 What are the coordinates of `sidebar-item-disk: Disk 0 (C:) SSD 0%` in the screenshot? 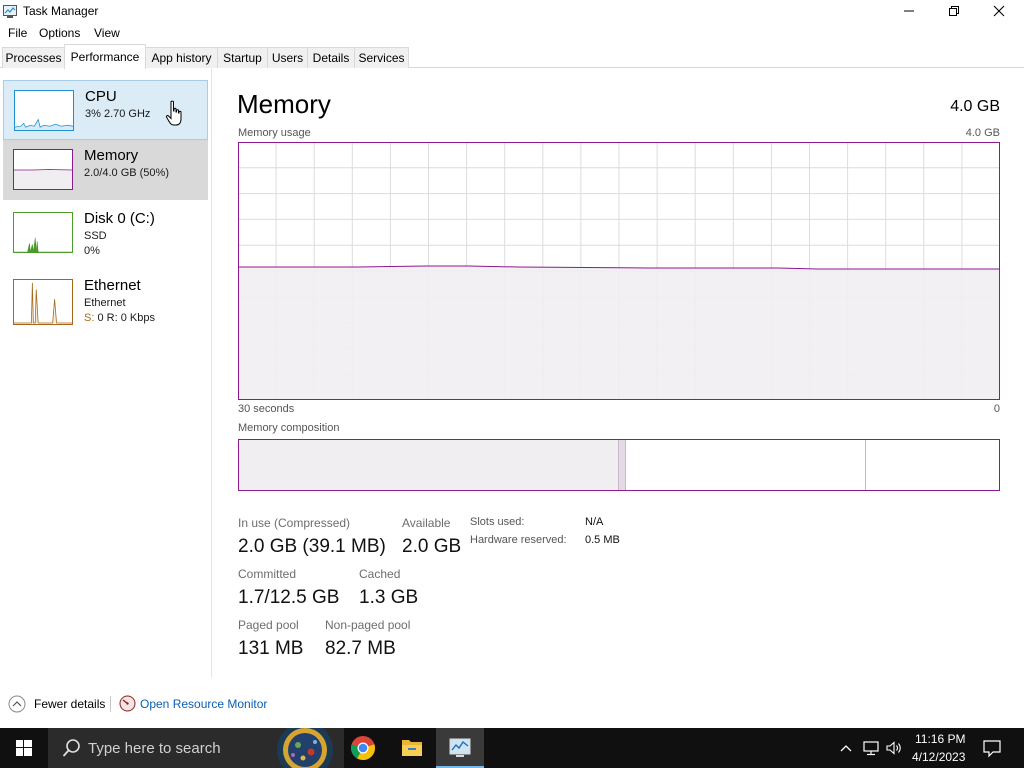 It's located at (105, 233).